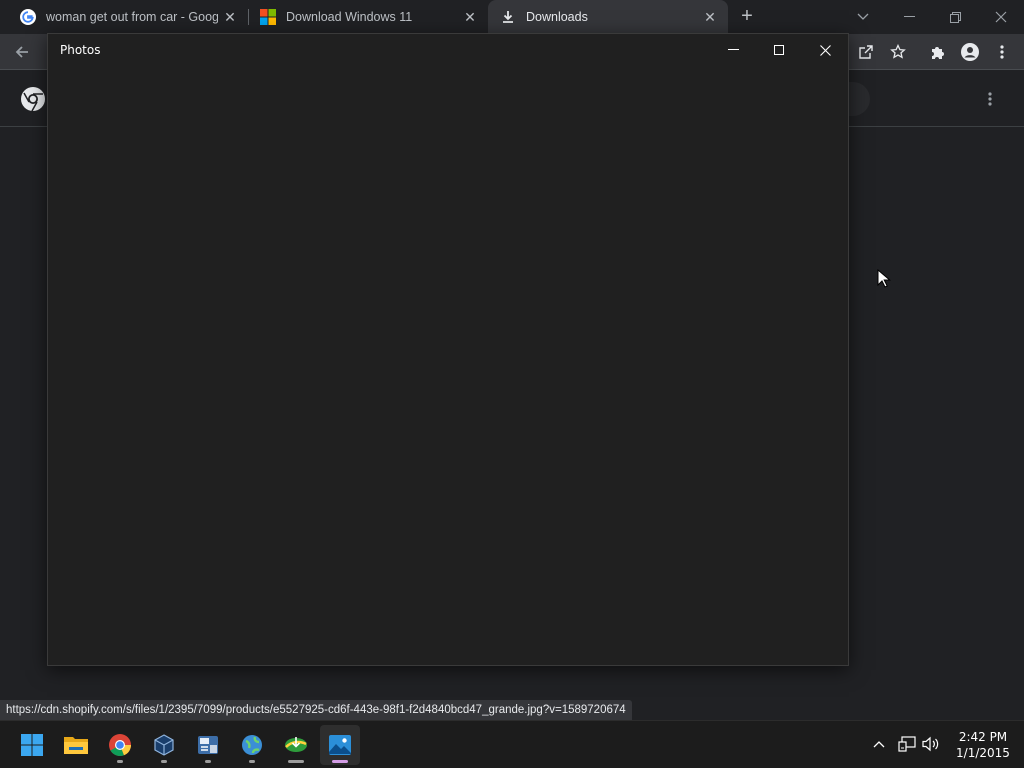 This screenshot has width=1024, height=768. What do you see at coordinates (349, 17) in the screenshot?
I see `tab-title: Download Windows 11` at bounding box center [349, 17].